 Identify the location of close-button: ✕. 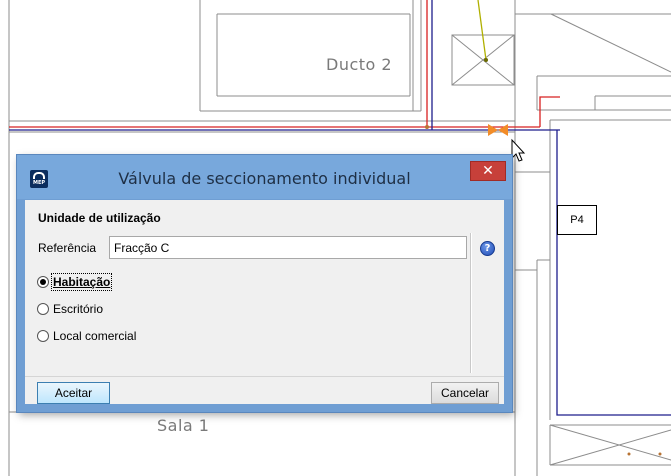
(488, 171).